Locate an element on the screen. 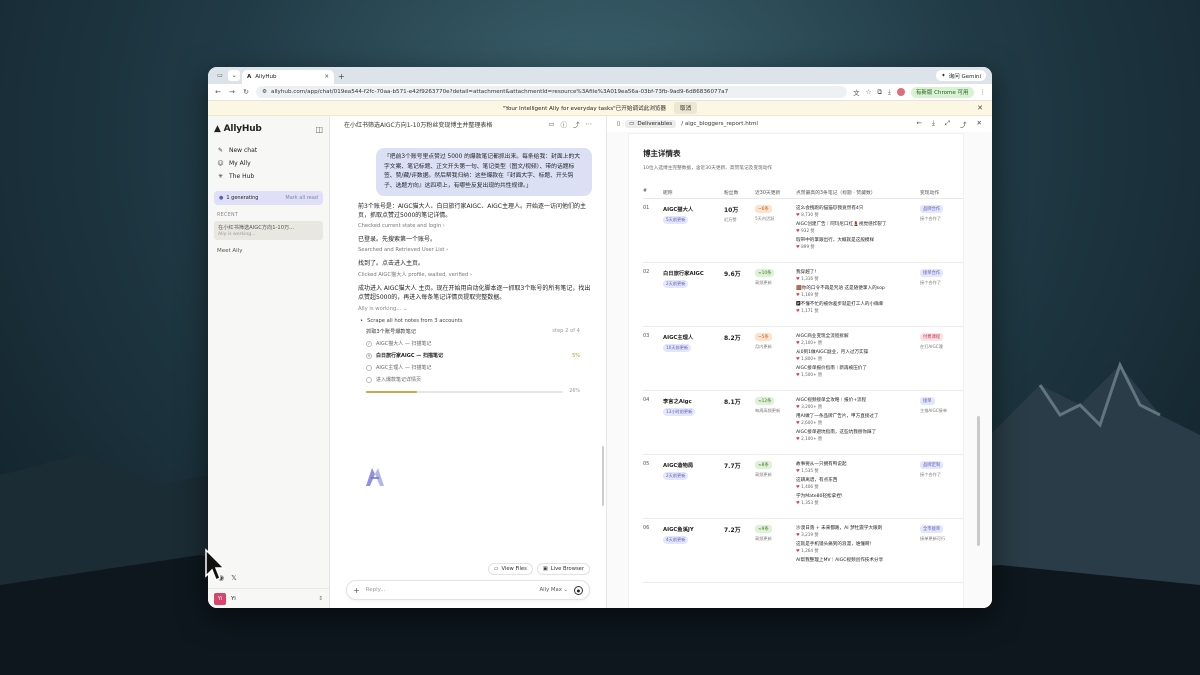 Image resolution: width=1200 pixels, height=675 pixels. user-menu: Yi Yi ⇕ is located at coordinates (268, 598).